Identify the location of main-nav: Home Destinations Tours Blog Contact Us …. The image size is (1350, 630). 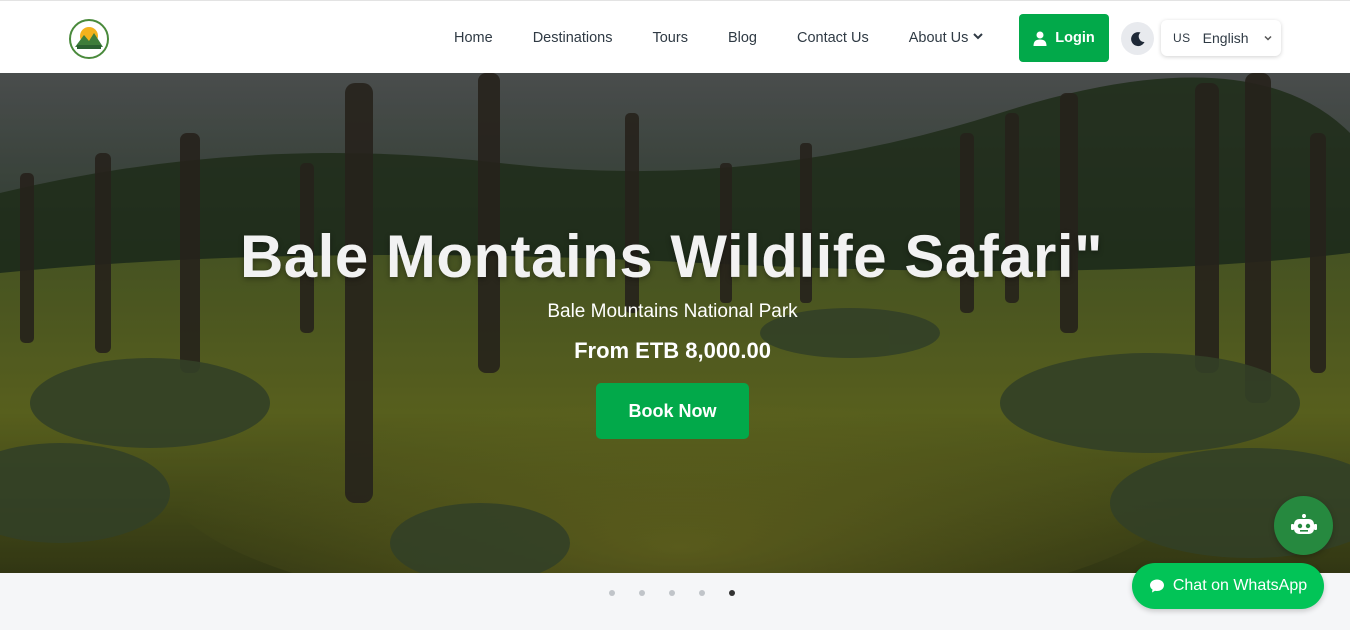
(730, 37).